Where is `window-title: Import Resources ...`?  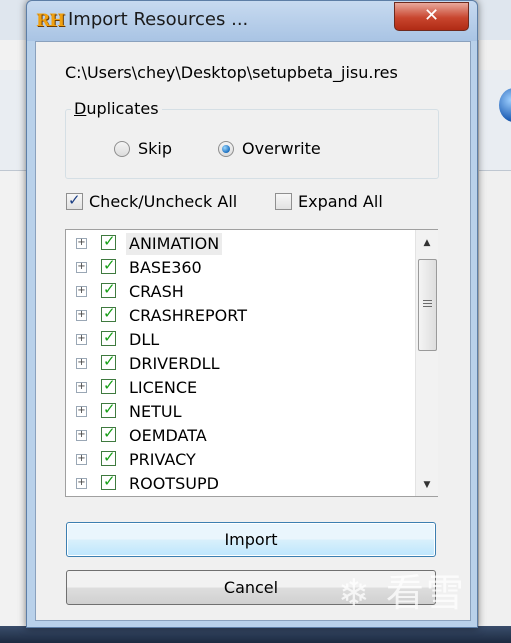
window-title: Import Resources ... is located at coordinates (158, 19).